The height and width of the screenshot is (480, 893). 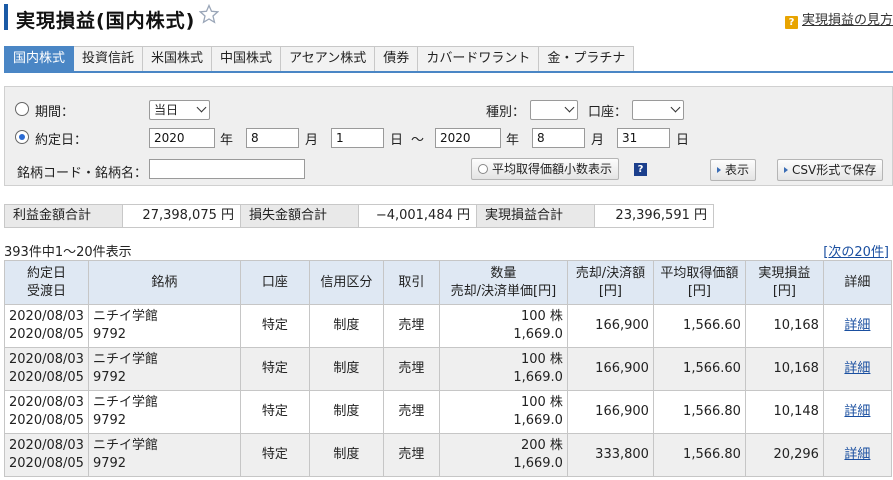 What do you see at coordinates (737, 170) in the screenshot?
I see `show-button-label: 表示` at bounding box center [737, 170].